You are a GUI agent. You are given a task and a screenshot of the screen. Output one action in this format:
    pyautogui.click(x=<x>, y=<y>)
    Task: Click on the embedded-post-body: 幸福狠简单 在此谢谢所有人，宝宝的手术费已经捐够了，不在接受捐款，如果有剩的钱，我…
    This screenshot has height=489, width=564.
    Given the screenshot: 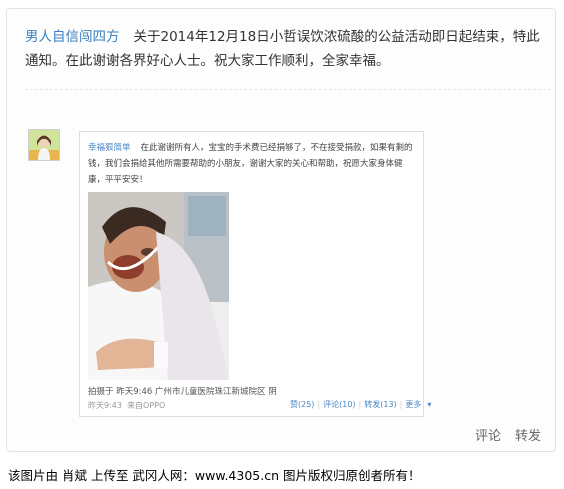 What is the action you would take?
    pyautogui.click(x=251, y=164)
    